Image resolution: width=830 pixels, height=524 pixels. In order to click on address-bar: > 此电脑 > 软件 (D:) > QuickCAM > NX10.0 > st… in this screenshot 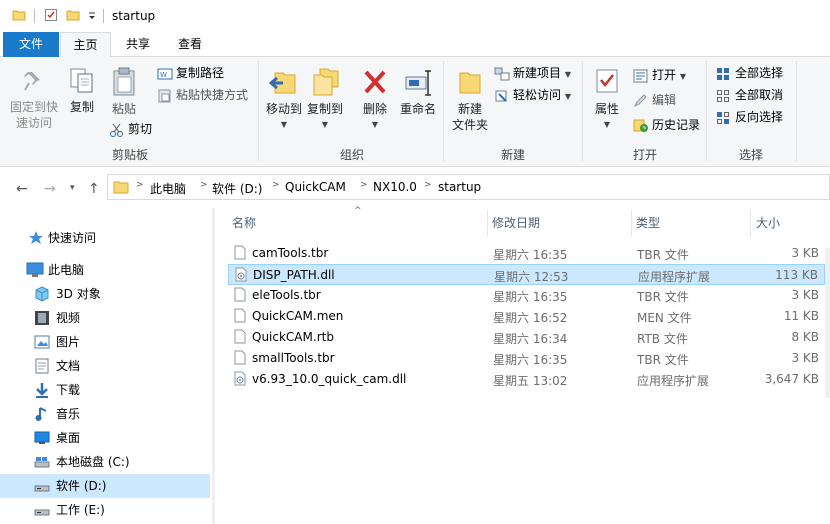, I will do `click(468, 187)`.